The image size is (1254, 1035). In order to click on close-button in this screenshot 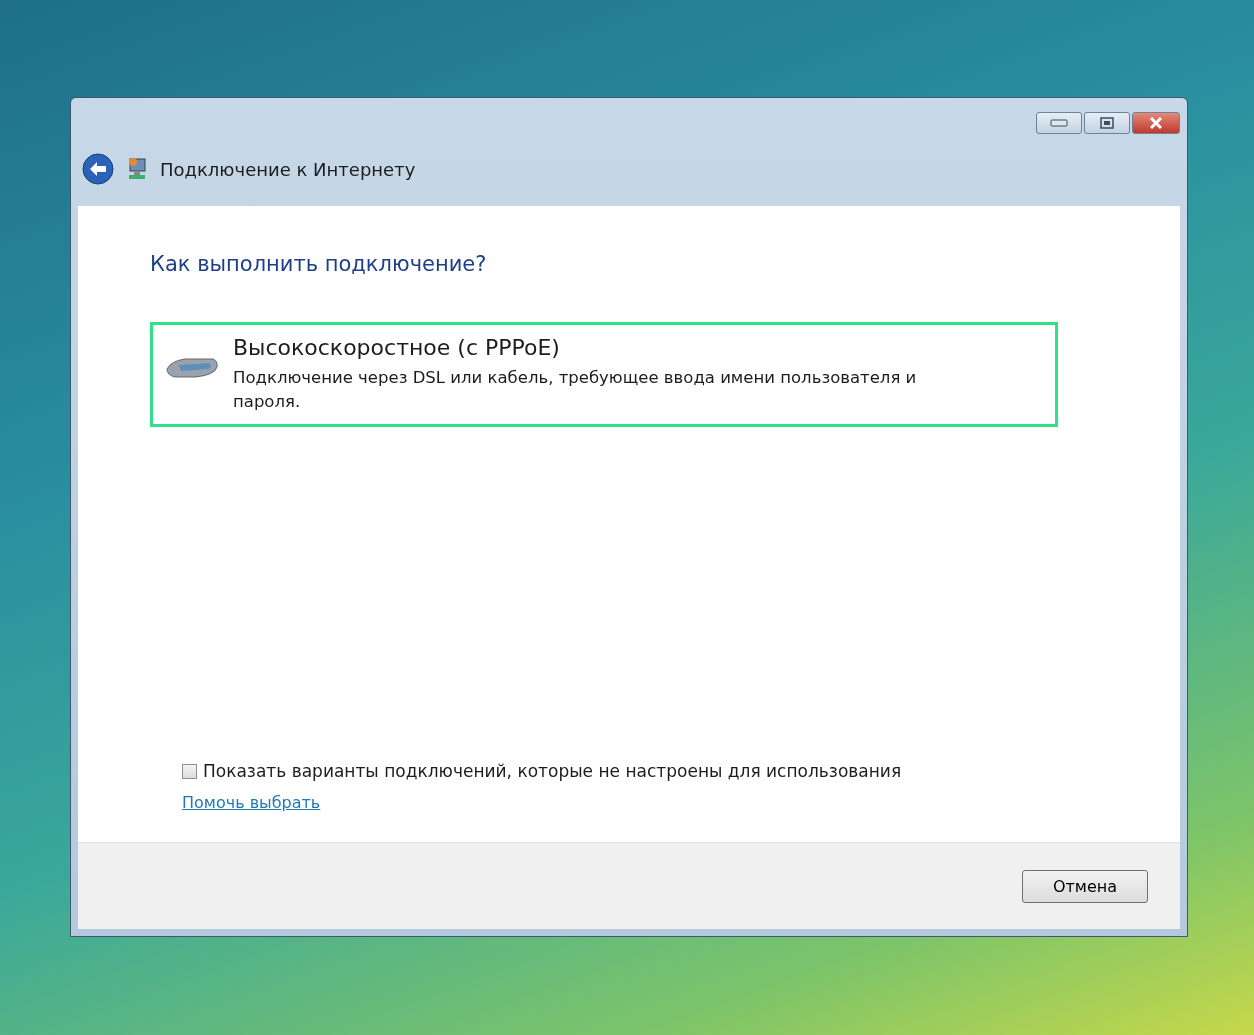, I will do `click(1156, 123)`.